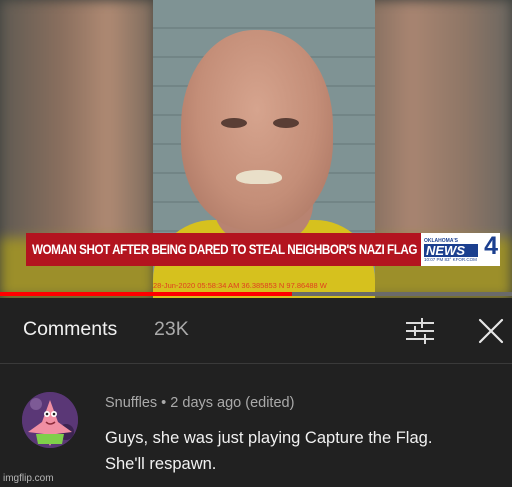 This screenshot has height=487, width=512. Describe the element at coordinates (257, 130) in the screenshot. I see `mugshot-face` at that location.